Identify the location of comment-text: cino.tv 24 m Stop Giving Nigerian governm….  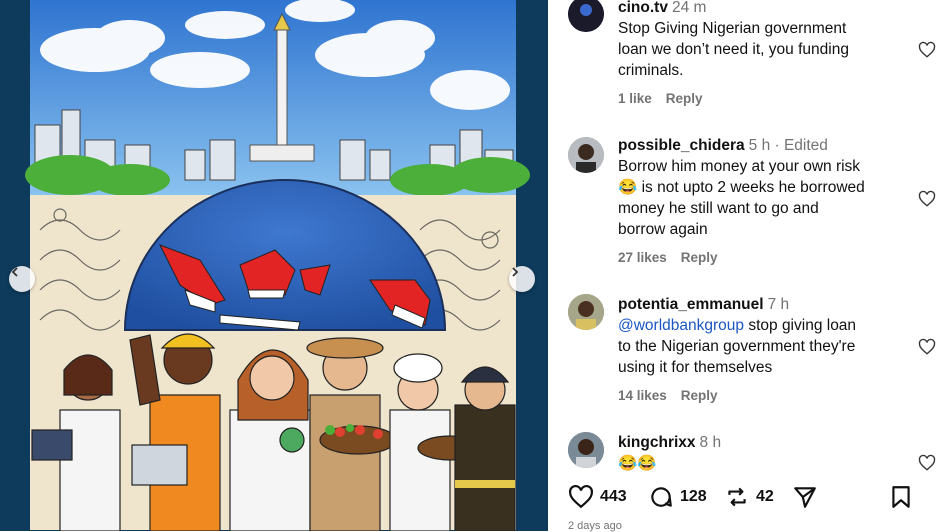
(753, 40).